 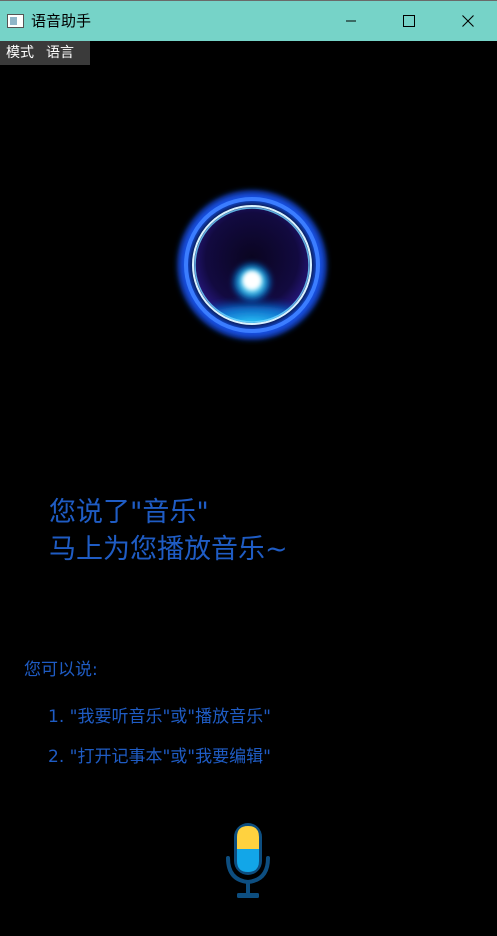 I want to click on minimize-icon, so click(x=351, y=21).